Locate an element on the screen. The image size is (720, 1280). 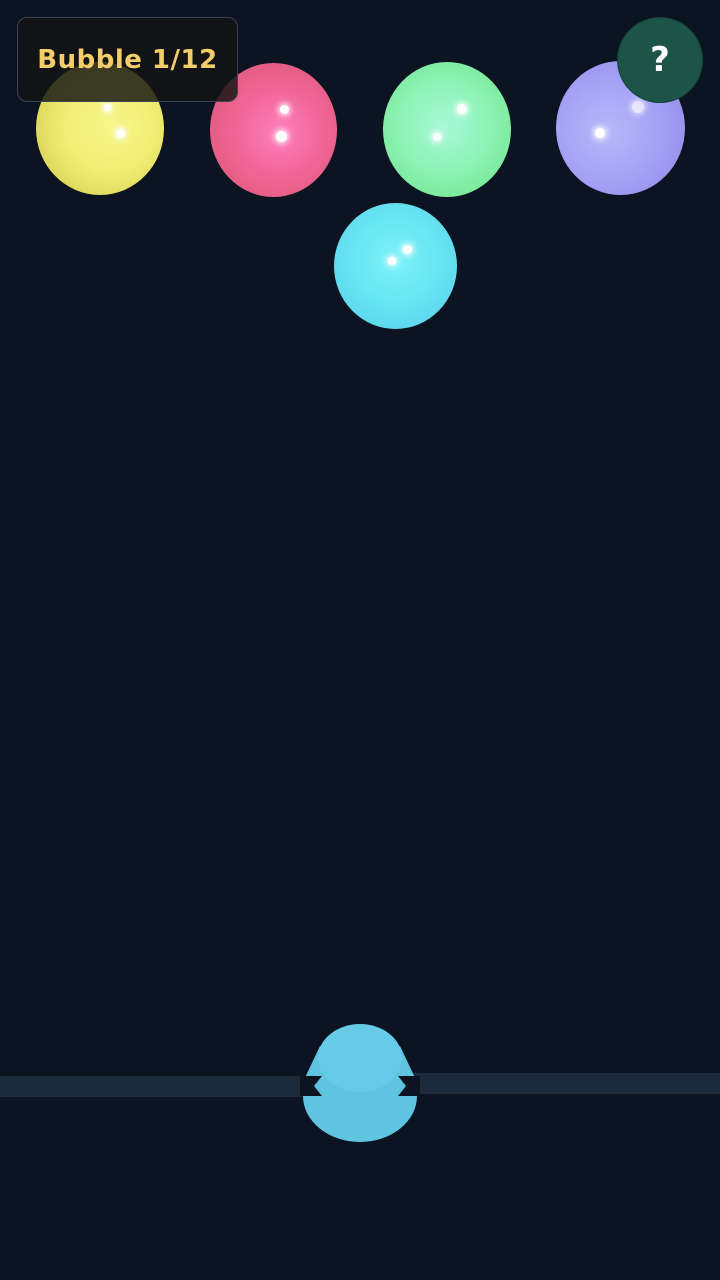
bubble-counter: Bubble 1/12 is located at coordinates (127, 59).